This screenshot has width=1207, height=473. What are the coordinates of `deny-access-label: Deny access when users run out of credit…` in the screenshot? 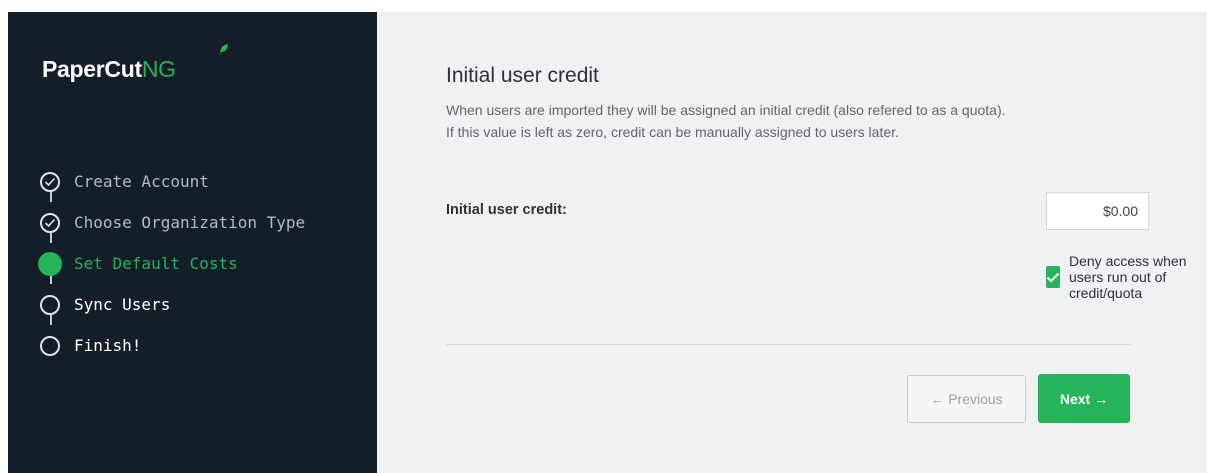 It's located at (1128, 277).